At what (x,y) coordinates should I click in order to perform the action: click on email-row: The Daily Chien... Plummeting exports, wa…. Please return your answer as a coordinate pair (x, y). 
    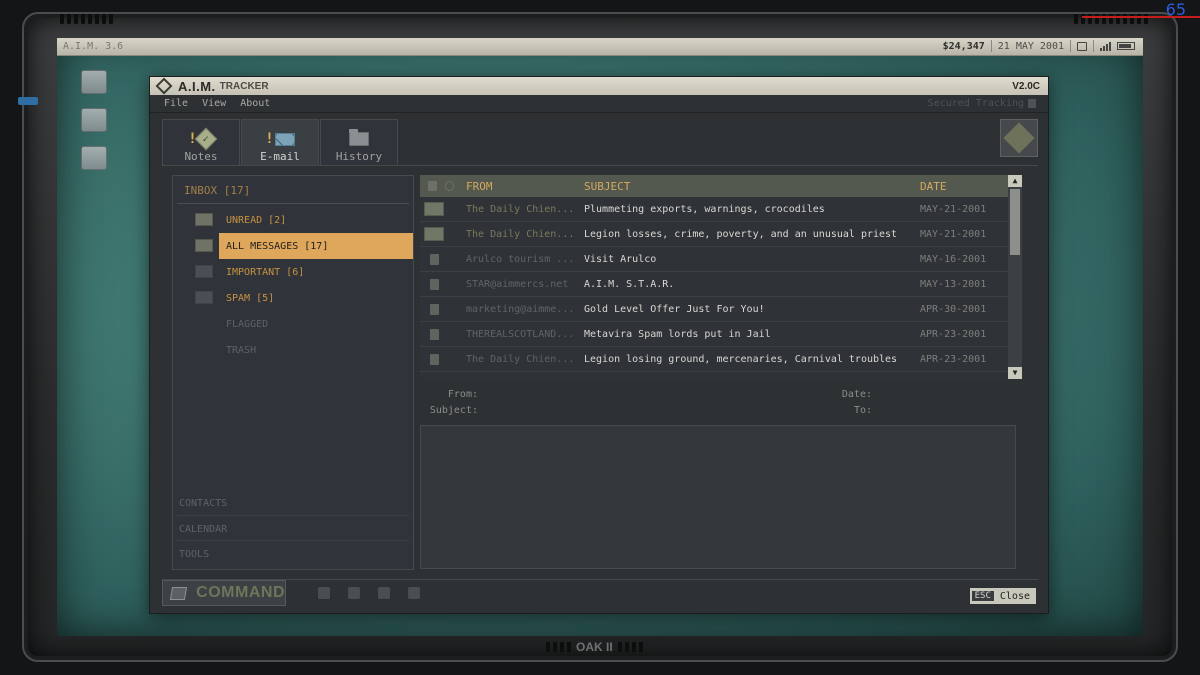
    Looking at the image, I should click on (721, 209).